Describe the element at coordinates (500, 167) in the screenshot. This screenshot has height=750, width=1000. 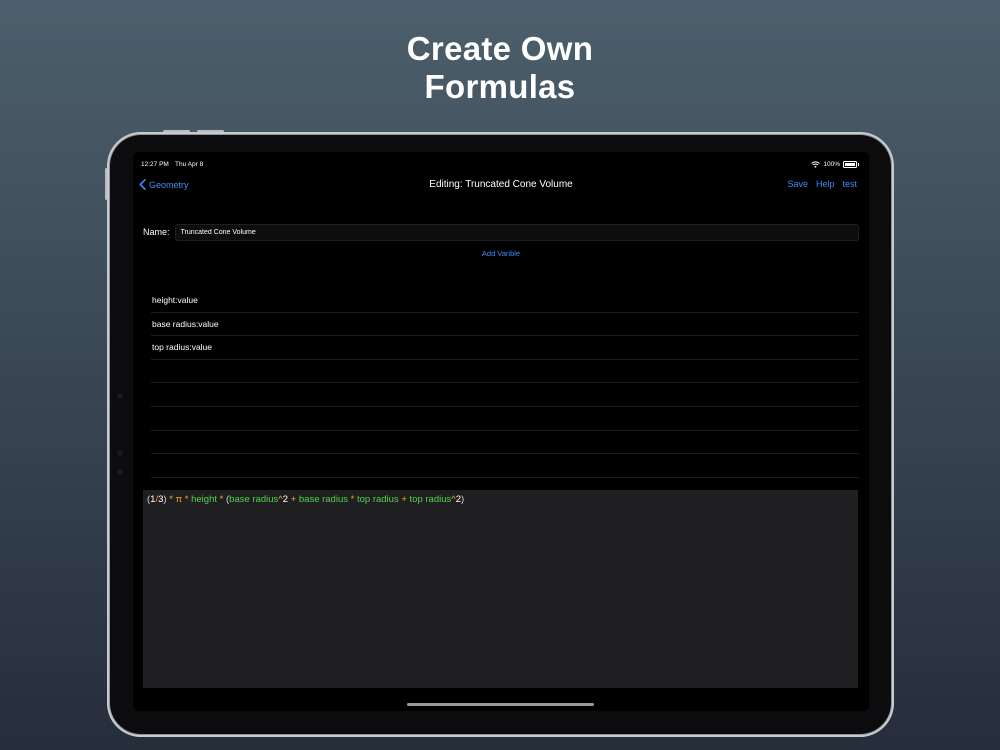
I see `status-bar: 12:27 PM Thu Apr 8 100%` at that location.